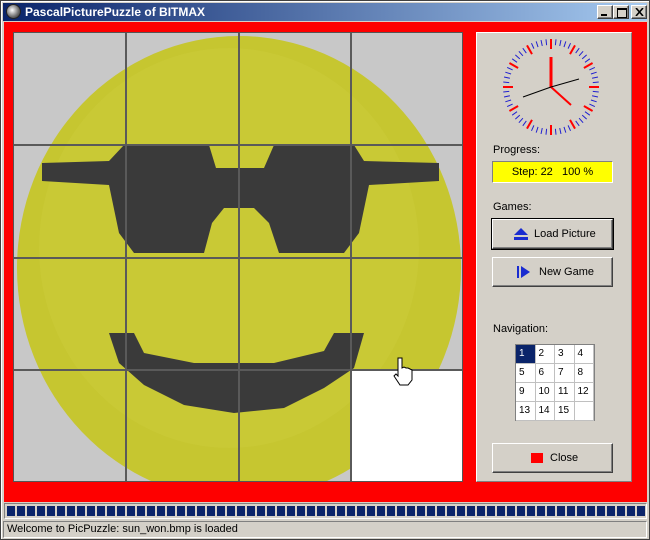 Image resolution: width=650 pixels, height=540 pixels. I want to click on close-x-icon, so click(639, 12).